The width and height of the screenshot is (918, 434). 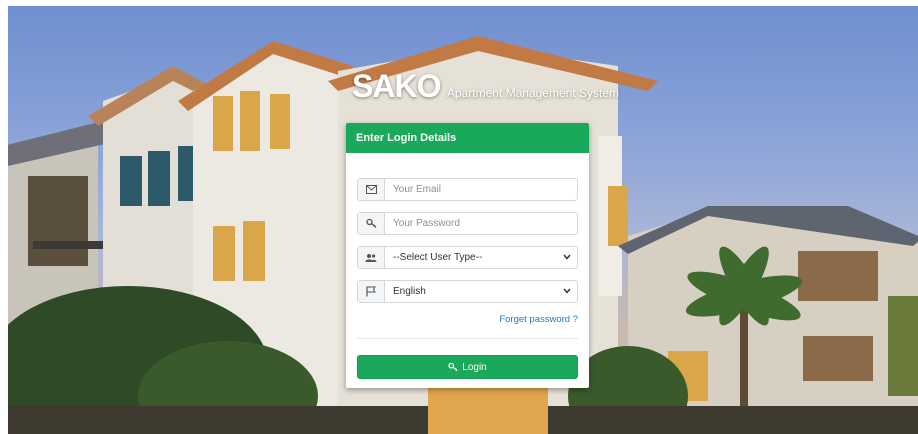 I want to click on forgot-password-link: Forget password ?, so click(x=538, y=319).